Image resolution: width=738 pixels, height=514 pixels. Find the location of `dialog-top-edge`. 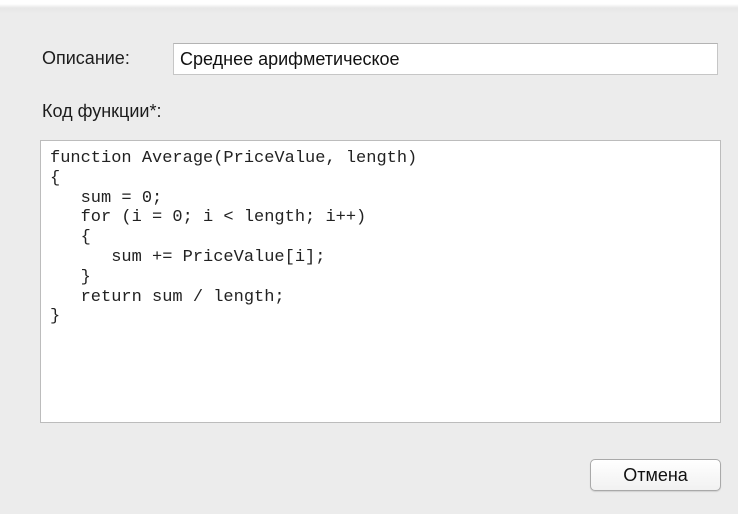

dialog-top-edge is located at coordinates (369, 7).